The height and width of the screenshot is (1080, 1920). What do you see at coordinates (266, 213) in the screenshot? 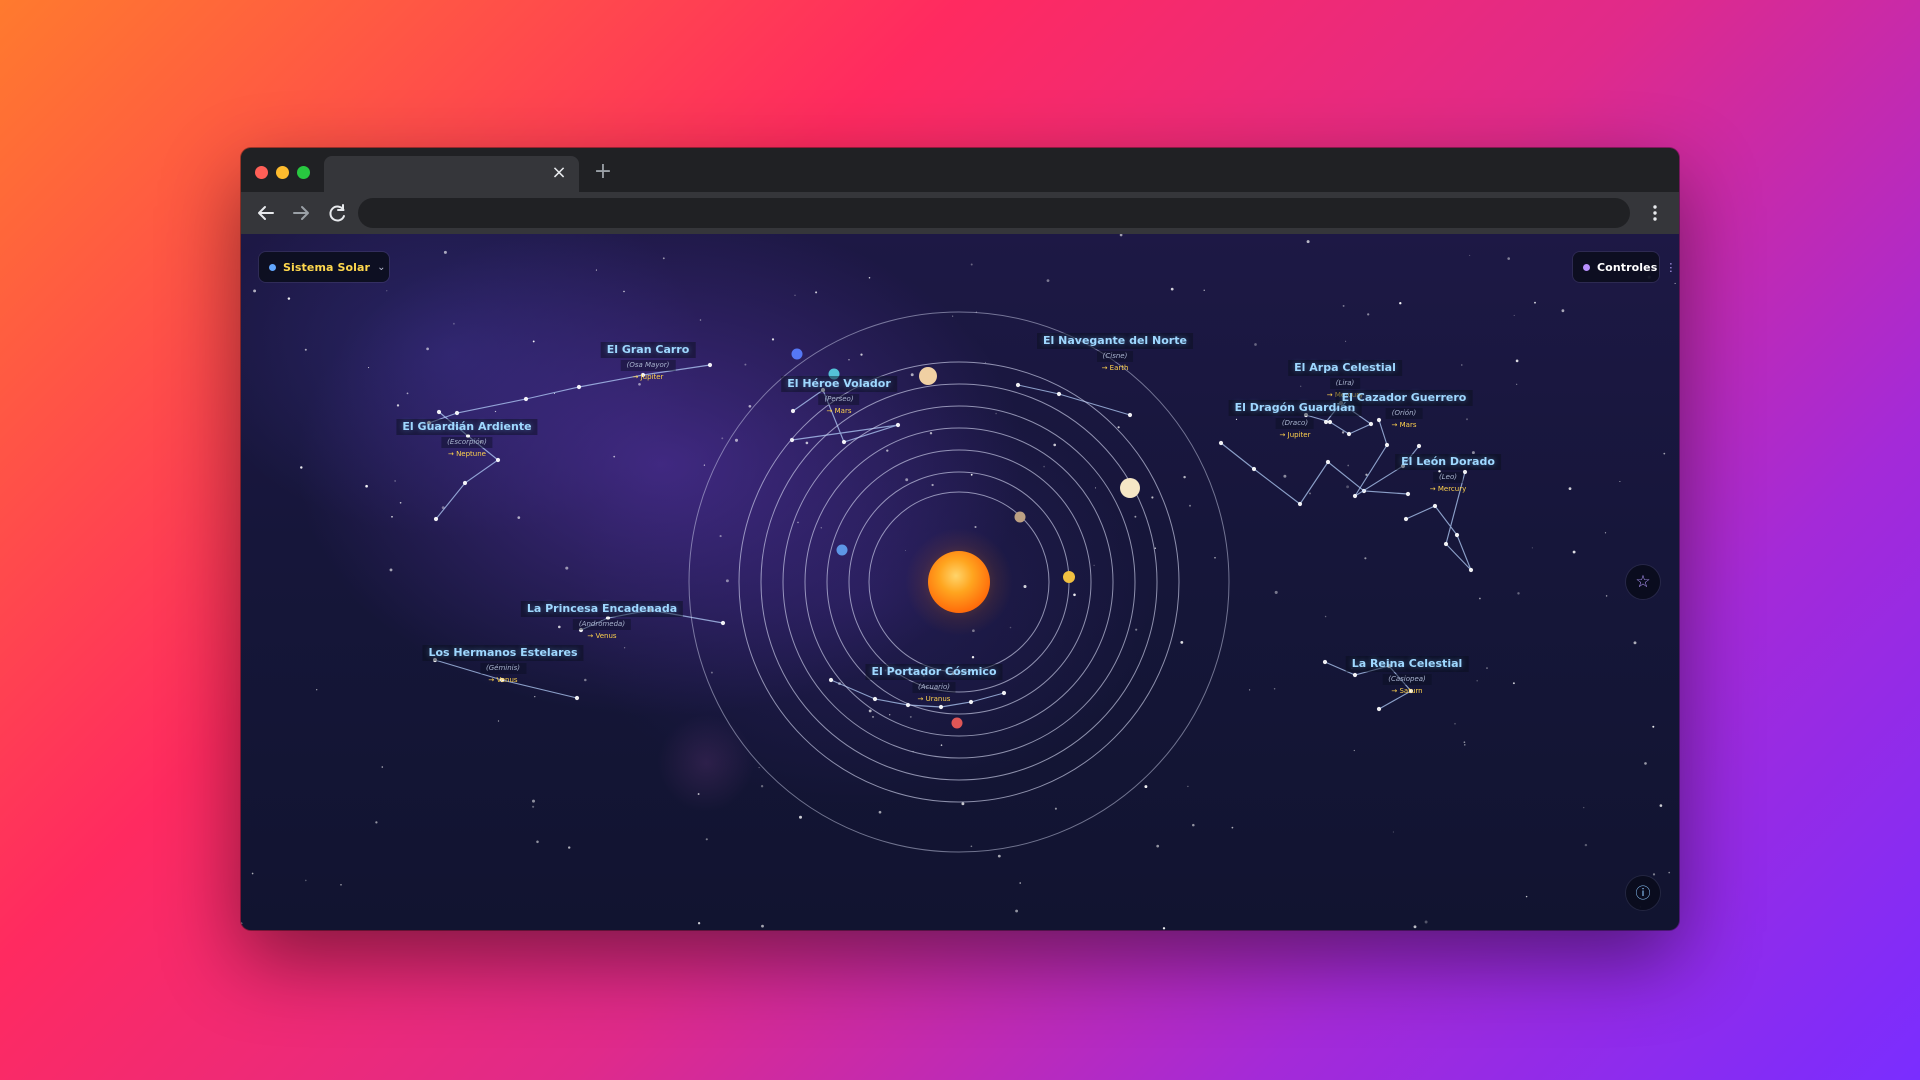
I see `back-button` at bounding box center [266, 213].